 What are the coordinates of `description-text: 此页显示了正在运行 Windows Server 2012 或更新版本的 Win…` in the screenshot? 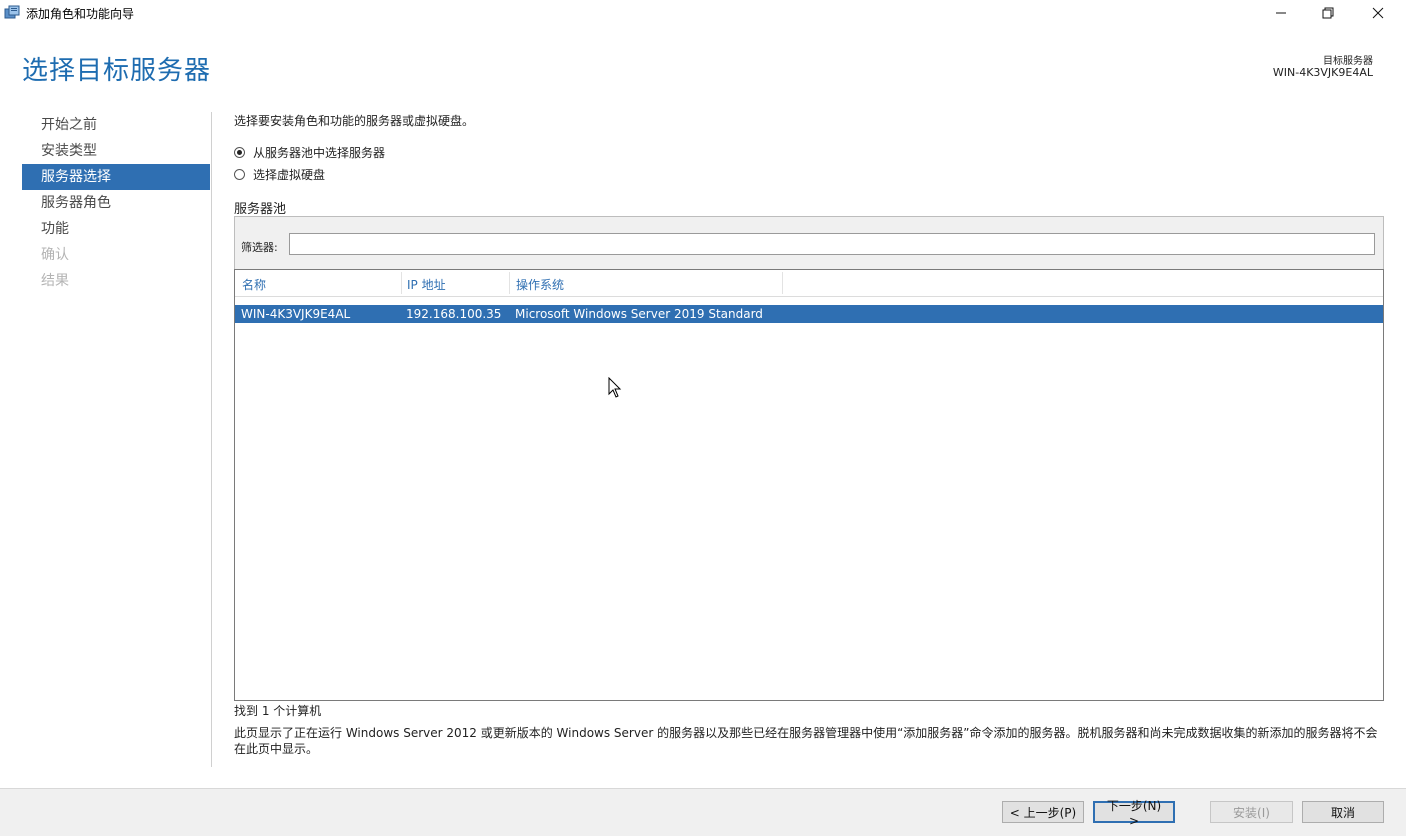 It's located at (806, 741).